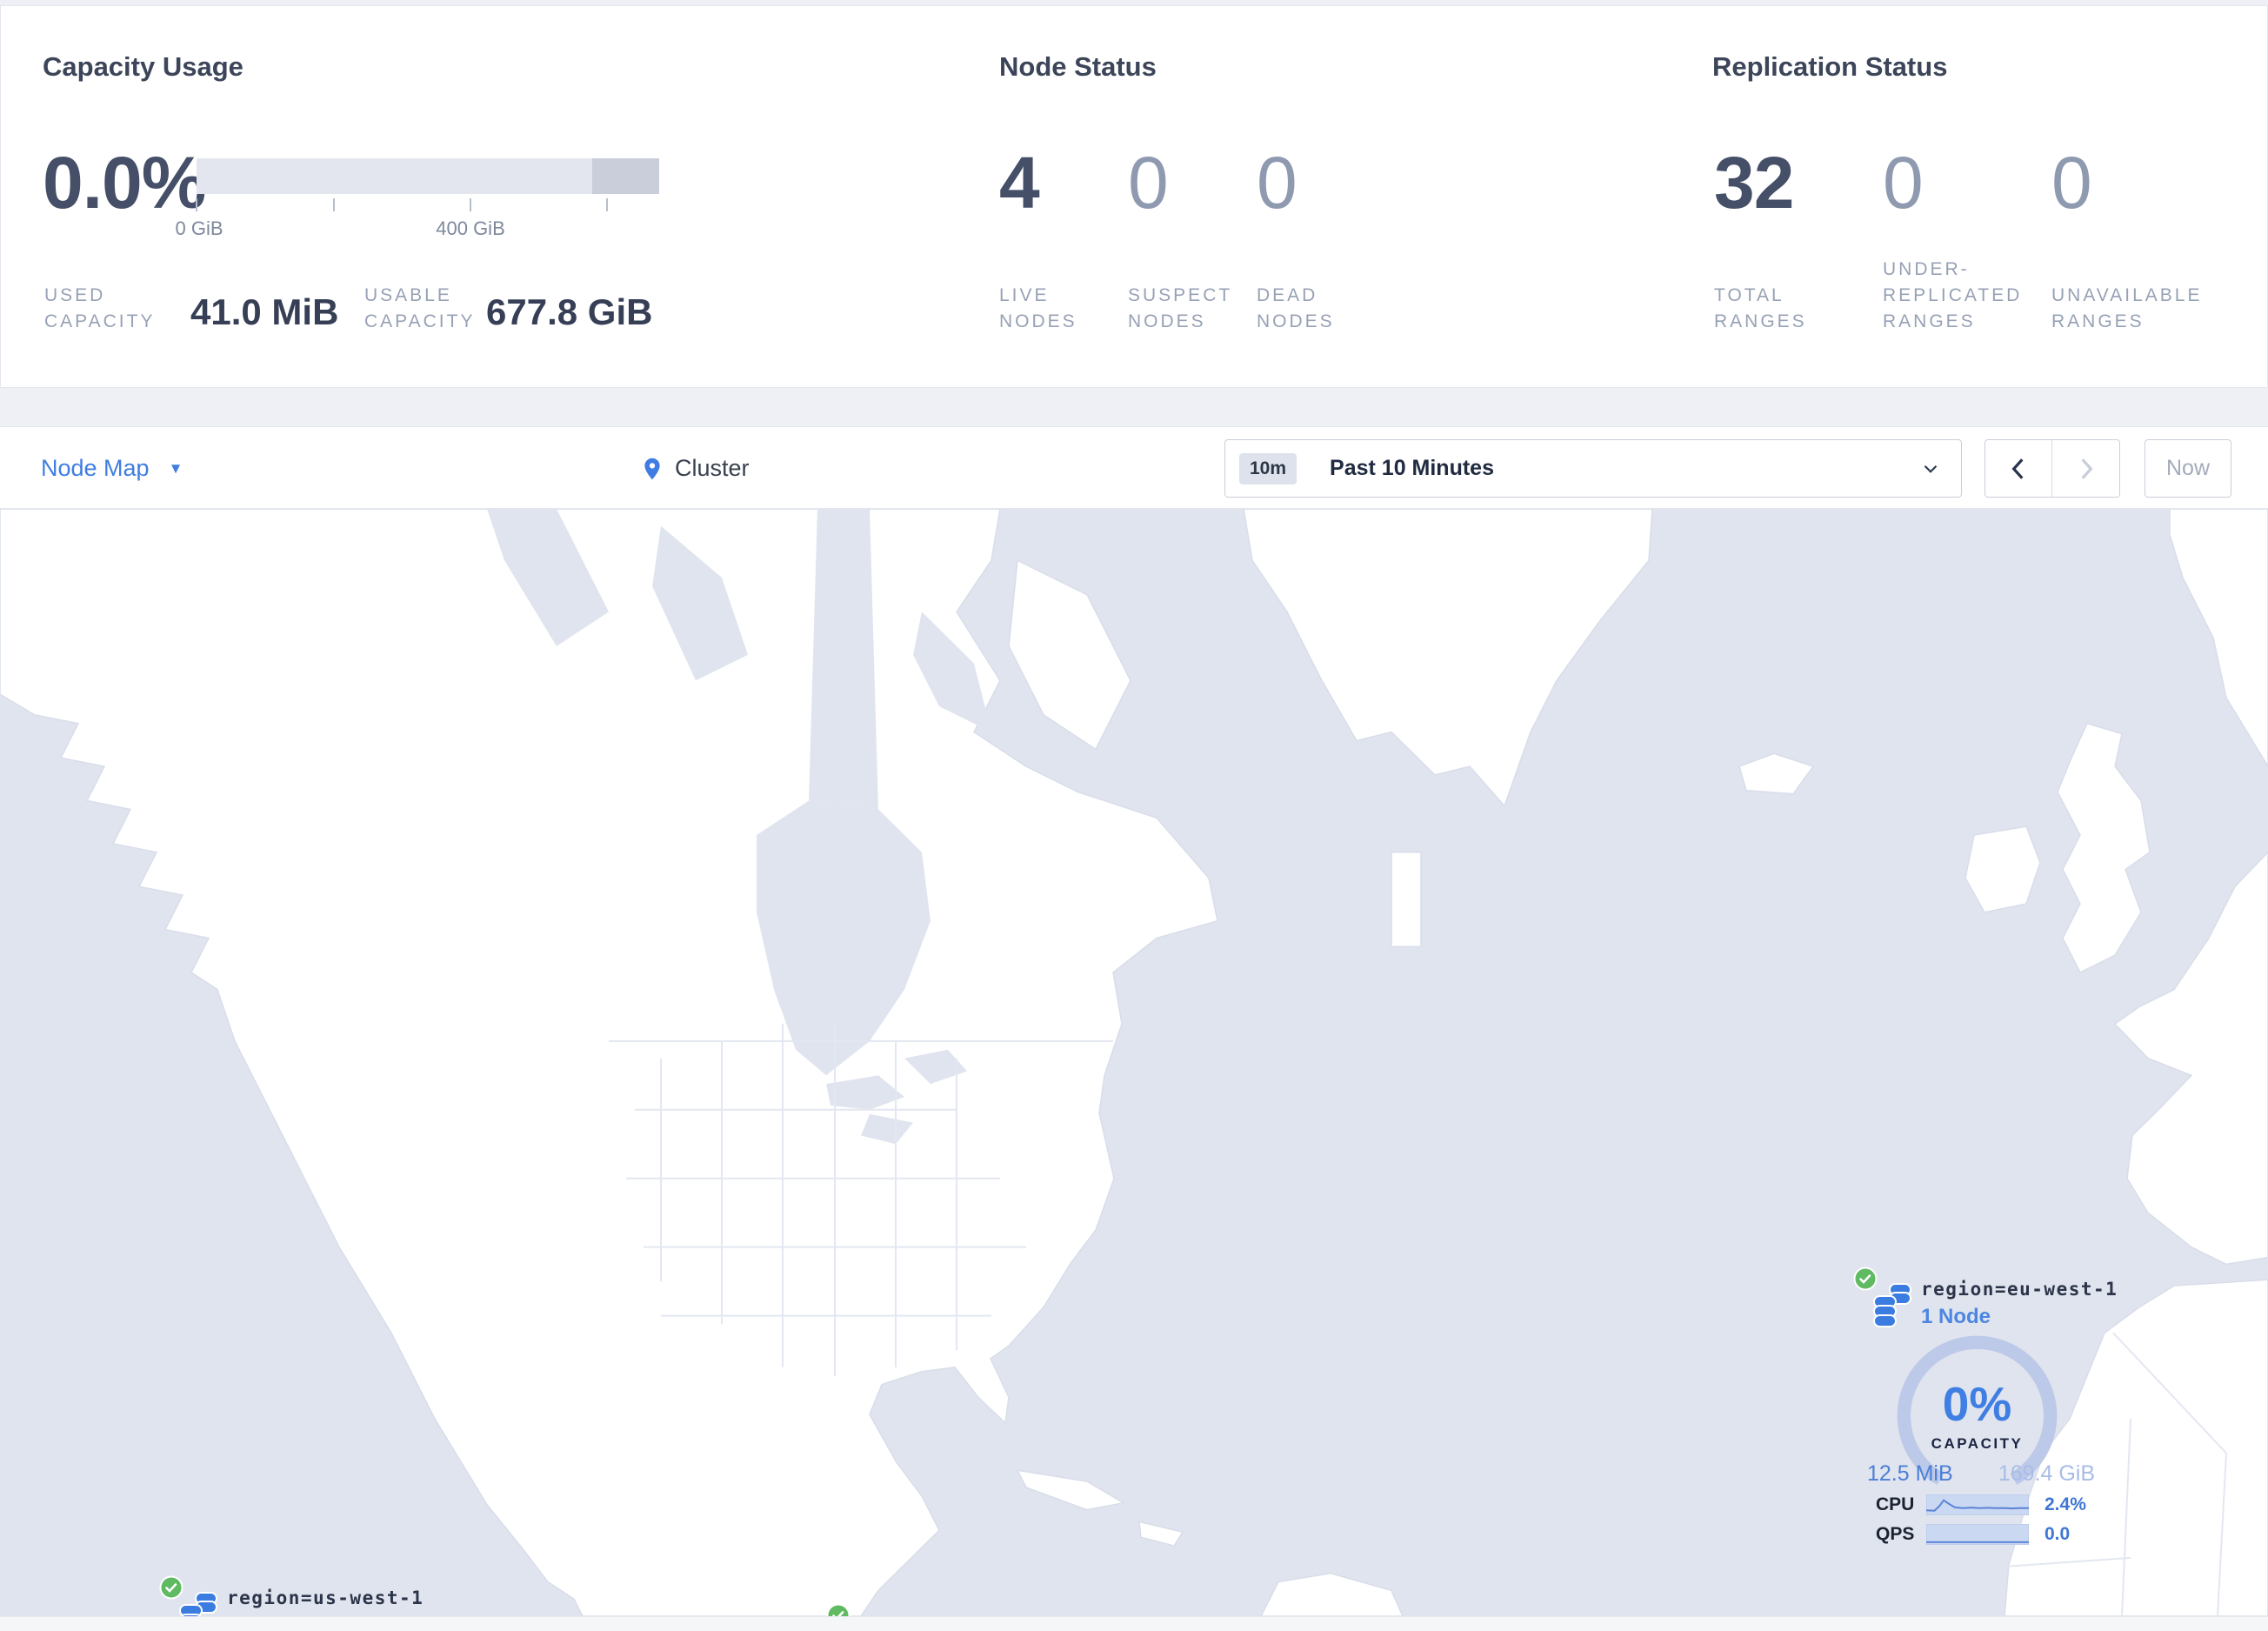 The width and height of the screenshot is (2268, 1631). What do you see at coordinates (2058, 1534) in the screenshot?
I see `qps-value: 0.0` at bounding box center [2058, 1534].